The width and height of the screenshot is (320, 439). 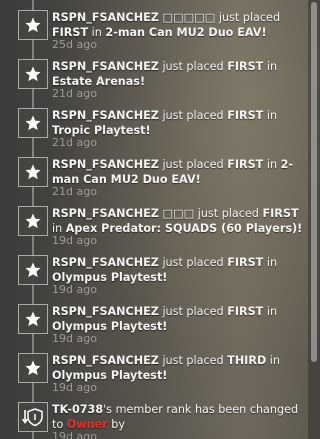 I want to click on name-glyphs: □□□□□, so click(x=187, y=17).